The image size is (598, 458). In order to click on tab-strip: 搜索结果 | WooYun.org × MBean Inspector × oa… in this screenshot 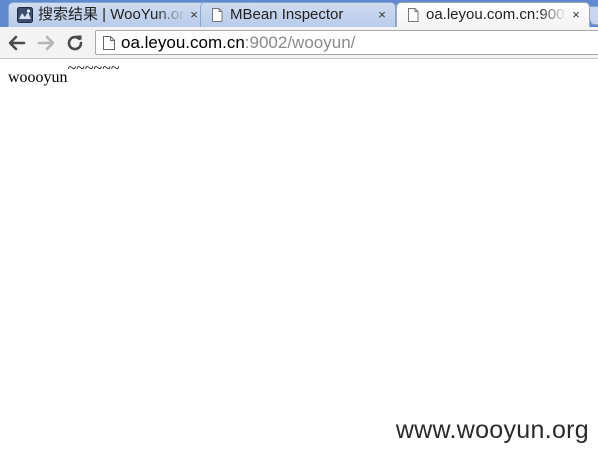, I will do `click(299, 13)`.